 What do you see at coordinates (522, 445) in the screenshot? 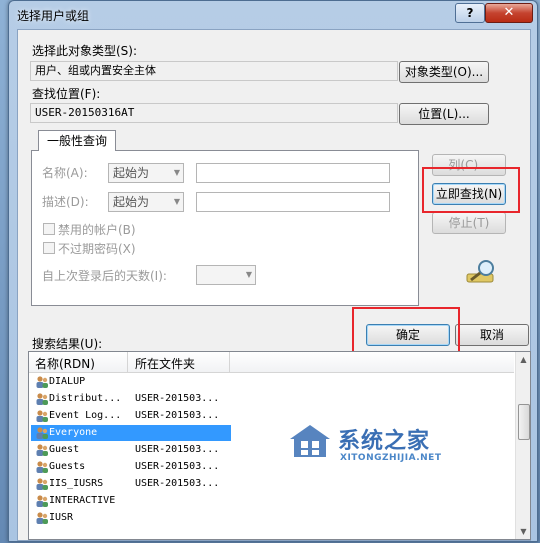
I see `results-scrollbar: ▲ ▼` at bounding box center [522, 445].